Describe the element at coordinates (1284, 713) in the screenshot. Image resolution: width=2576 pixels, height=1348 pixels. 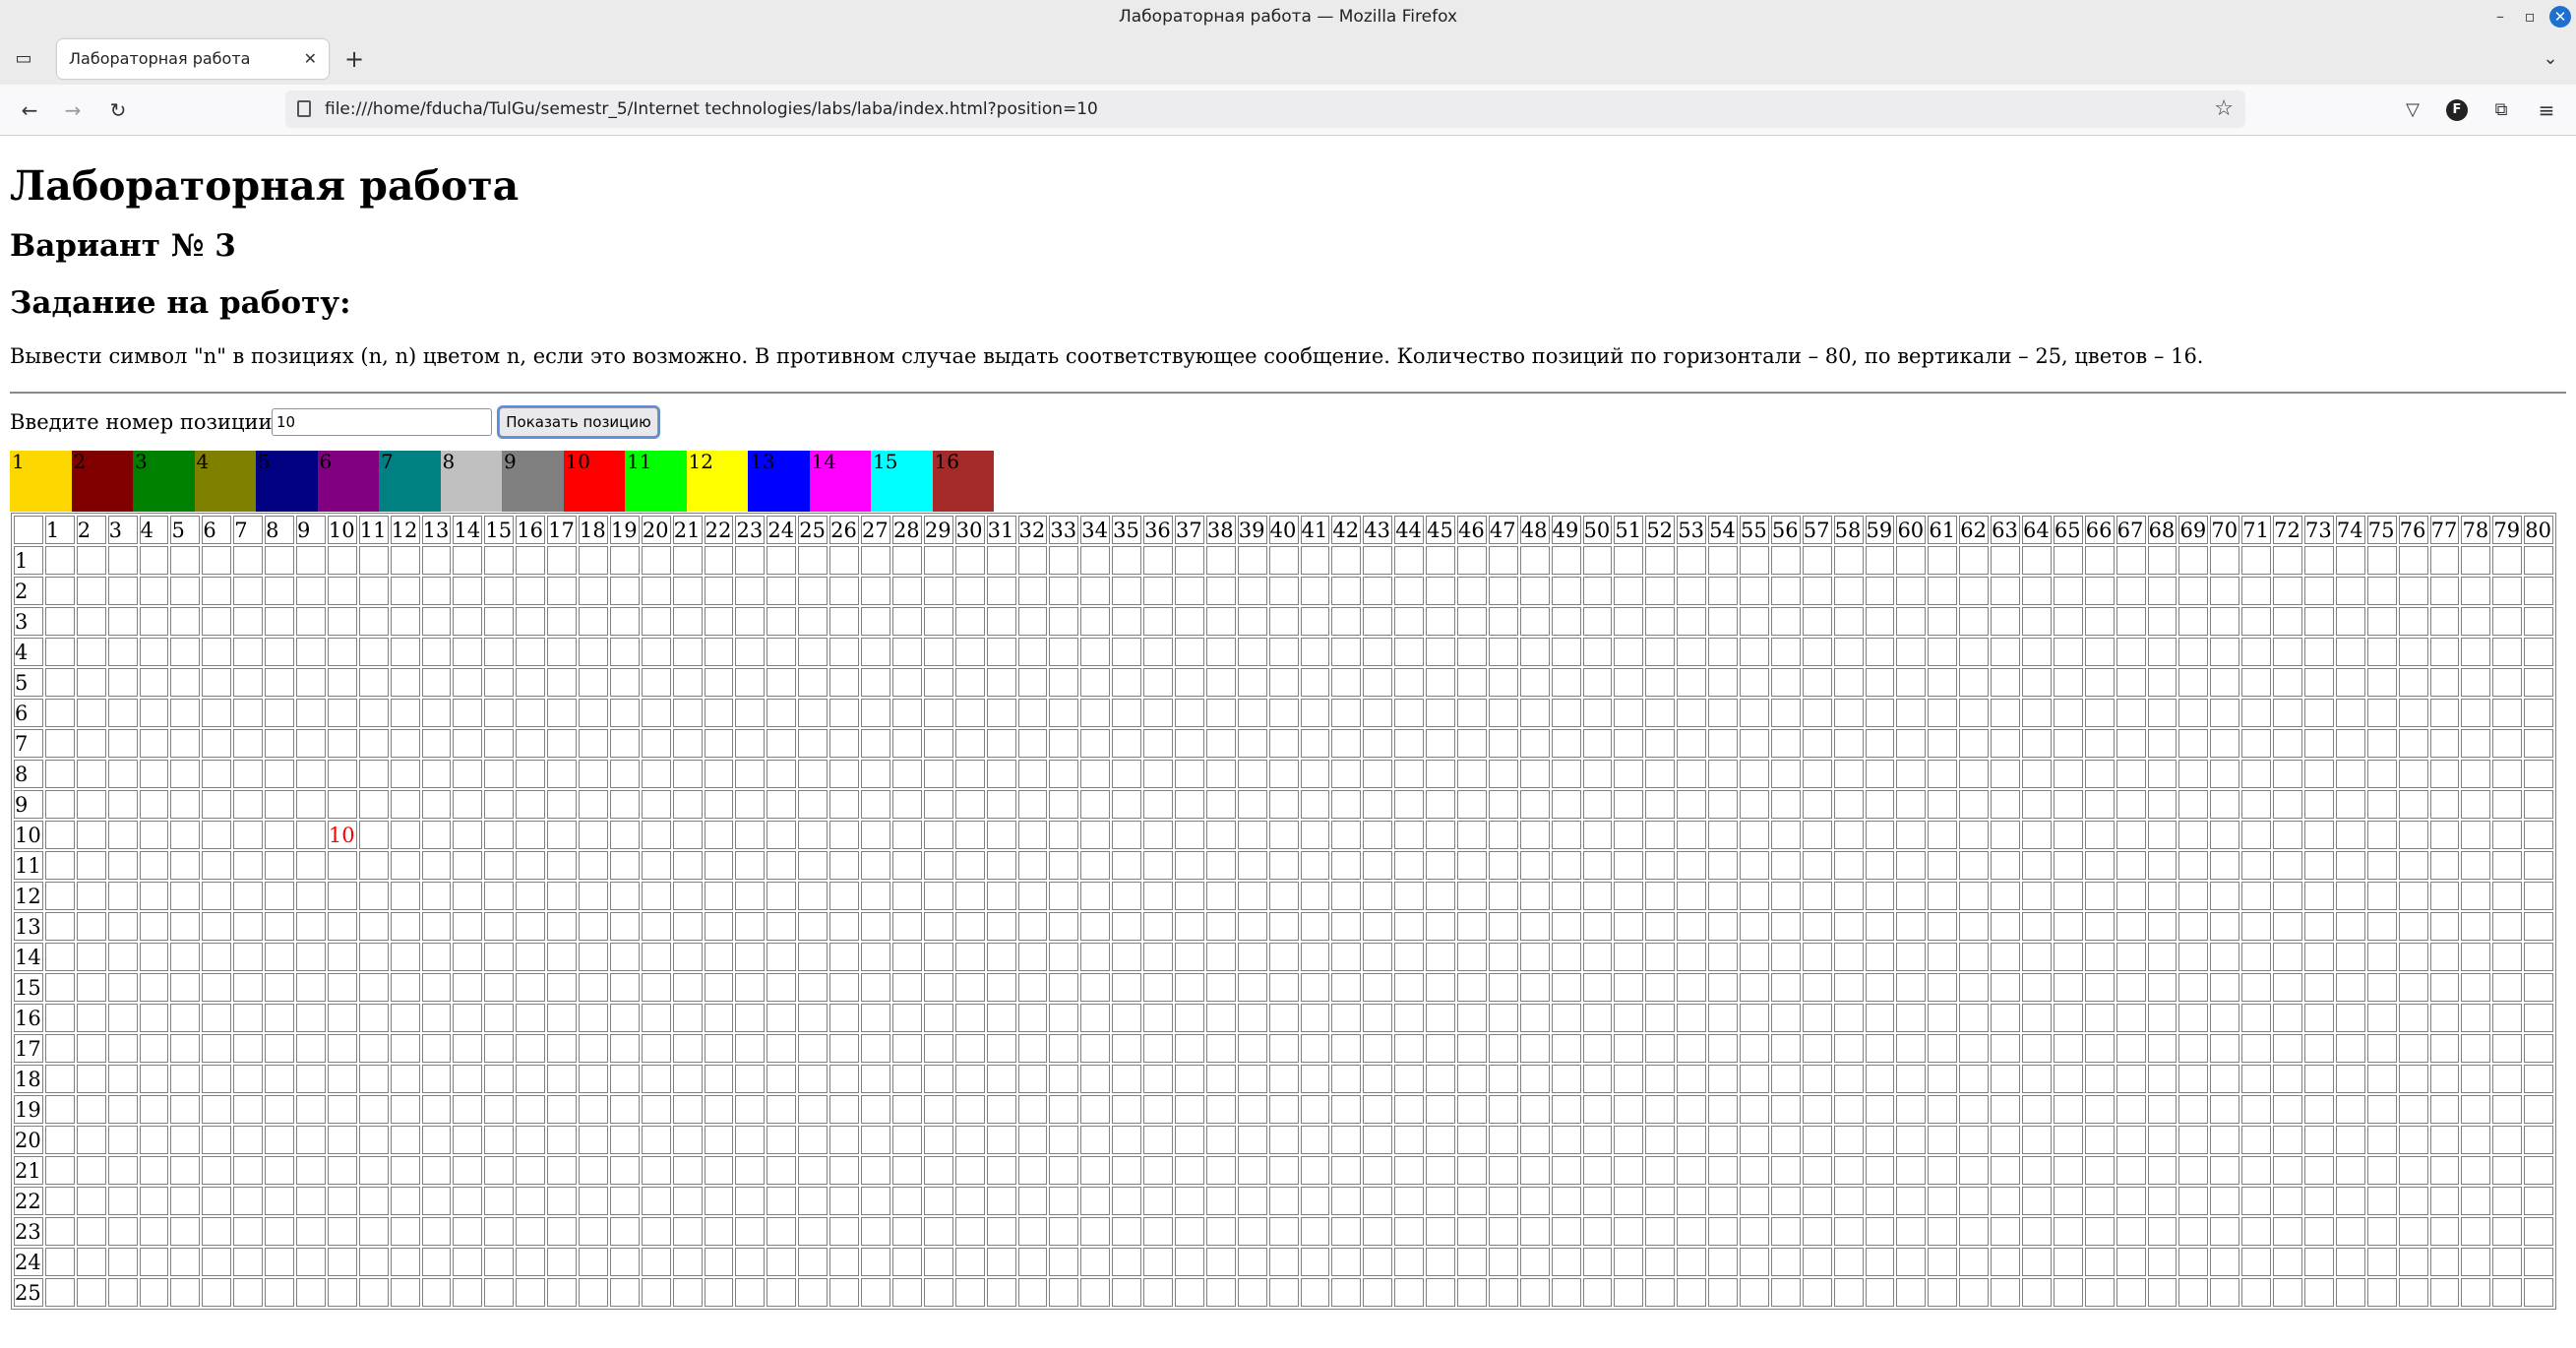
I see `grid-row: 6` at that location.